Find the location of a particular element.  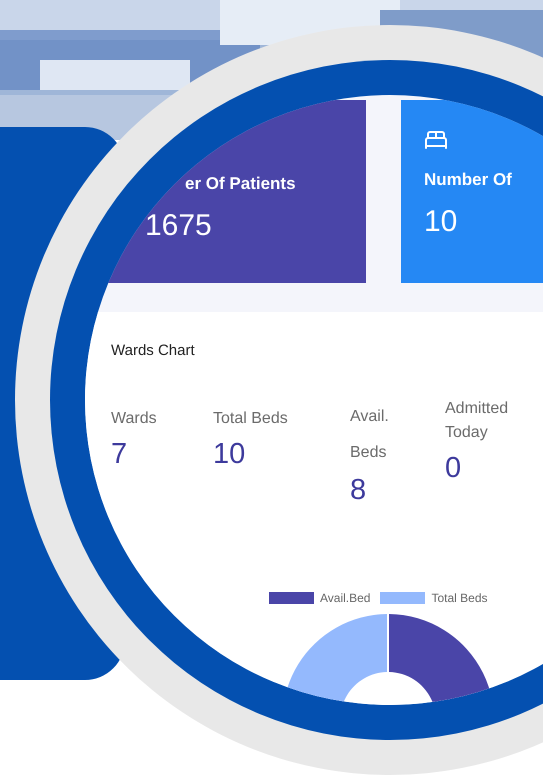

stat-value: 8 is located at coordinates (359, 489).